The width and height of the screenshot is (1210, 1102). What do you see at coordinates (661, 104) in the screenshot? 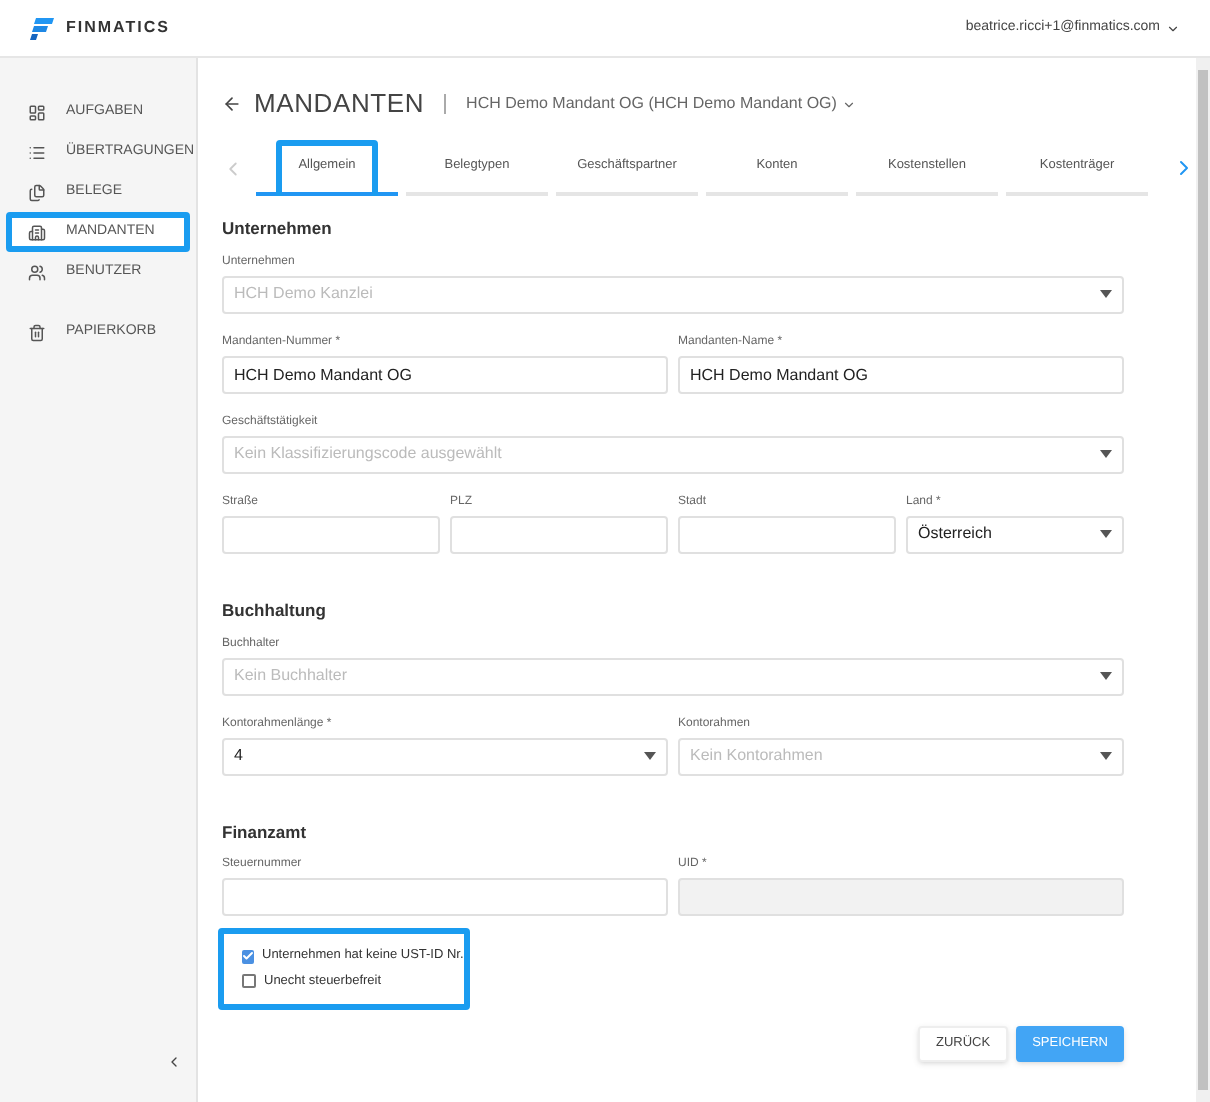
I see `client-selector: HCH Demo Mandant OG (HCH Demo Mandant OG)` at bounding box center [661, 104].